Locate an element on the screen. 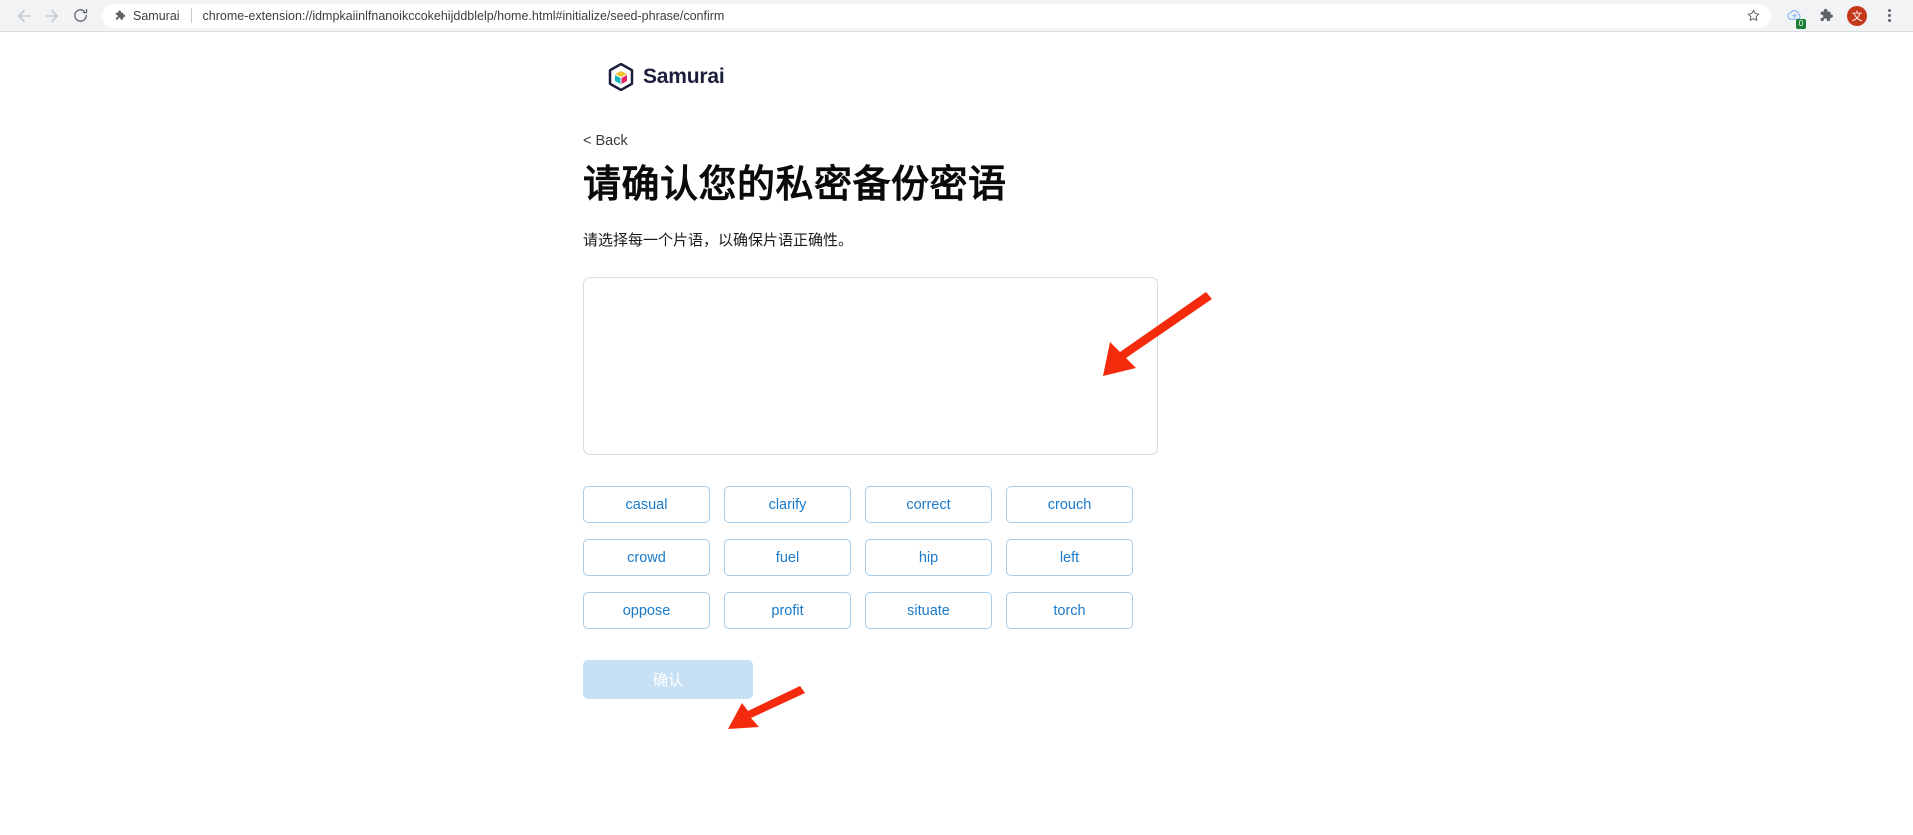 This screenshot has height=835, width=1913. forward-button is located at coordinates (52, 16).